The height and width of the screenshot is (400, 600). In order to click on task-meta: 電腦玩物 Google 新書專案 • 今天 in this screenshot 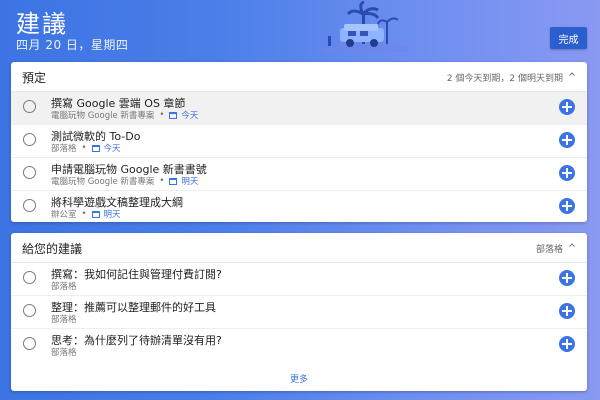, I will do `click(124, 115)`.